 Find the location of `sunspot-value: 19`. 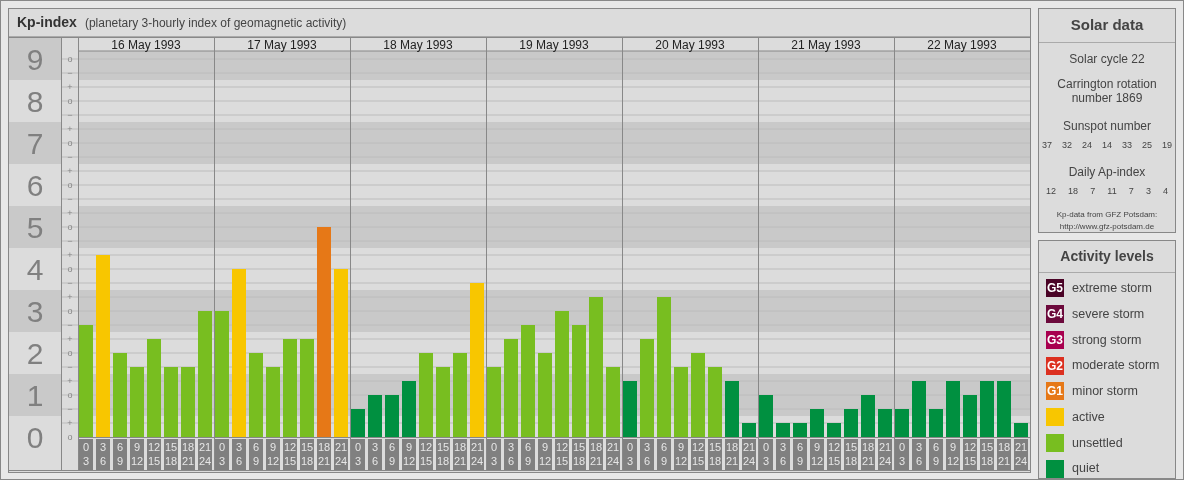

sunspot-value: 19 is located at coordinates (1166, 145).